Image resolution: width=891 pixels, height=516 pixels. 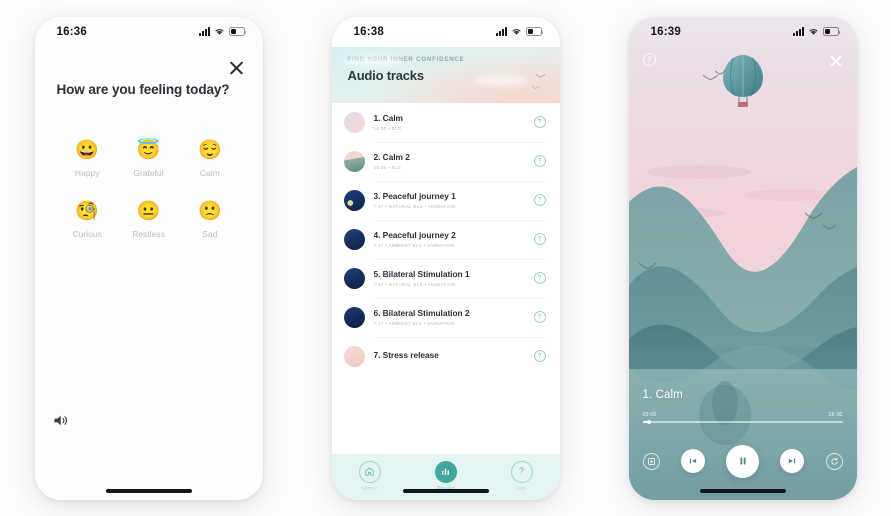 What do you see at coordinates (61, 420) in the screenshot?
I see `speaker-icon` at bounding box center [61, 420].